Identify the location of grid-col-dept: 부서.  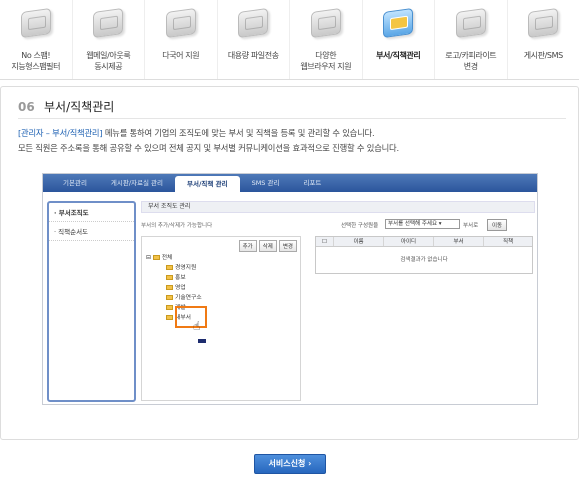
(459, 241).